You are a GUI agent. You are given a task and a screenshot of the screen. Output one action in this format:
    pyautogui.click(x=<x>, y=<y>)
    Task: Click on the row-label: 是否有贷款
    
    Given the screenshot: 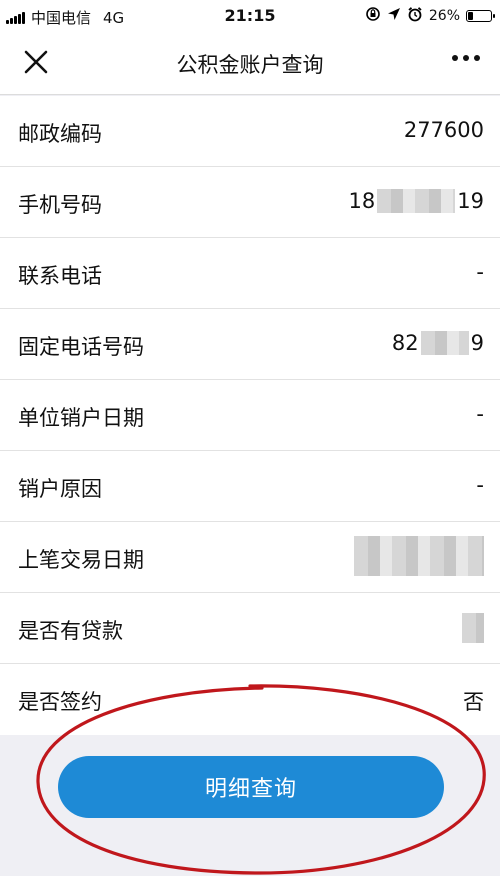 What is the action you would take?
    pyautogui.click(x=70, y=631)
    